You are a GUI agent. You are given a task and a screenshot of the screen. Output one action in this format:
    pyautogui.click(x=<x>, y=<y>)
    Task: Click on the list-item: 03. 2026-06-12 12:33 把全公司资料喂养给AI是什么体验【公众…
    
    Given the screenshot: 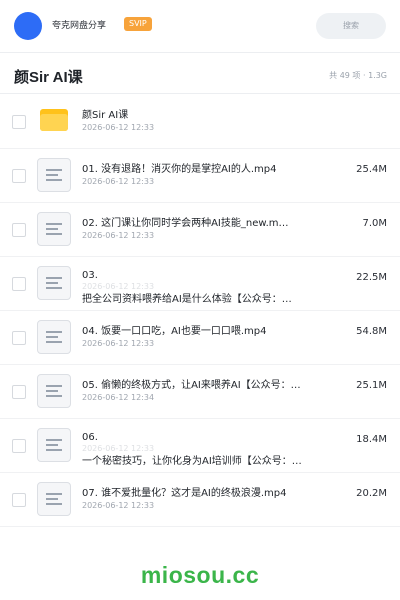 What is the action you would take?
    pyautogui.click(x=200, y=283)
    